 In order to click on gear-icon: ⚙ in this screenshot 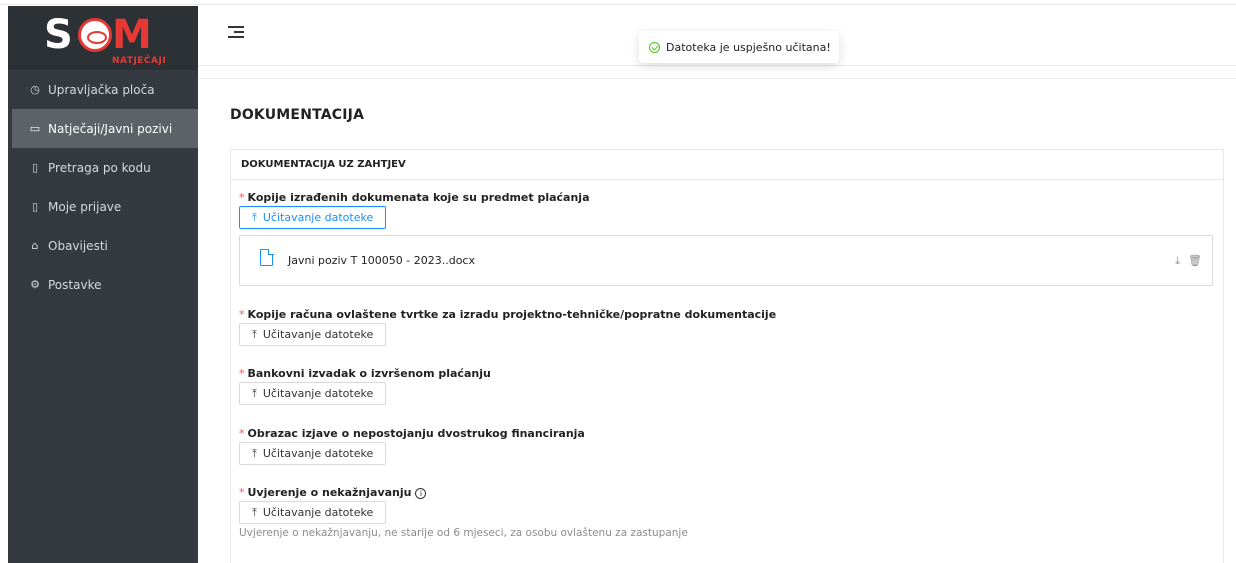, I will do `click(35, 284)`.